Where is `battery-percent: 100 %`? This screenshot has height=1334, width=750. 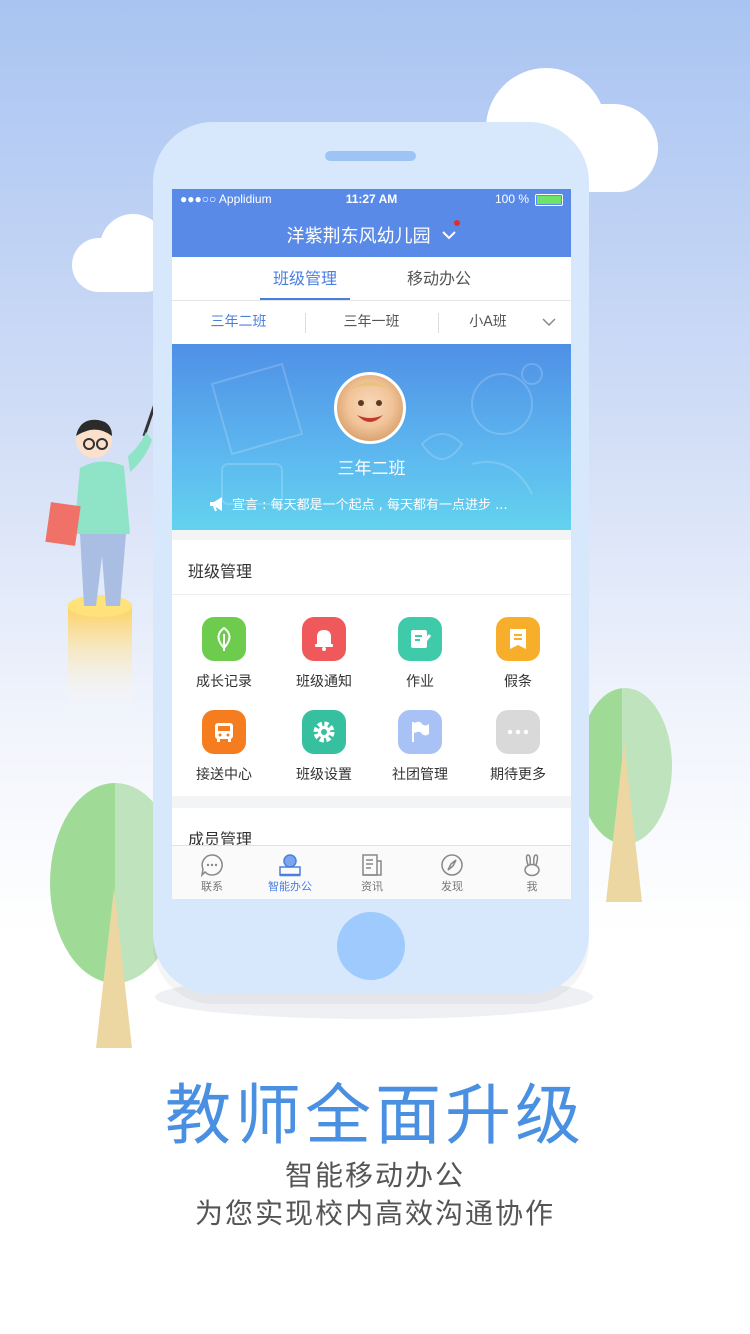
battery-percent: 100 % is located at coordinates (511, 199).